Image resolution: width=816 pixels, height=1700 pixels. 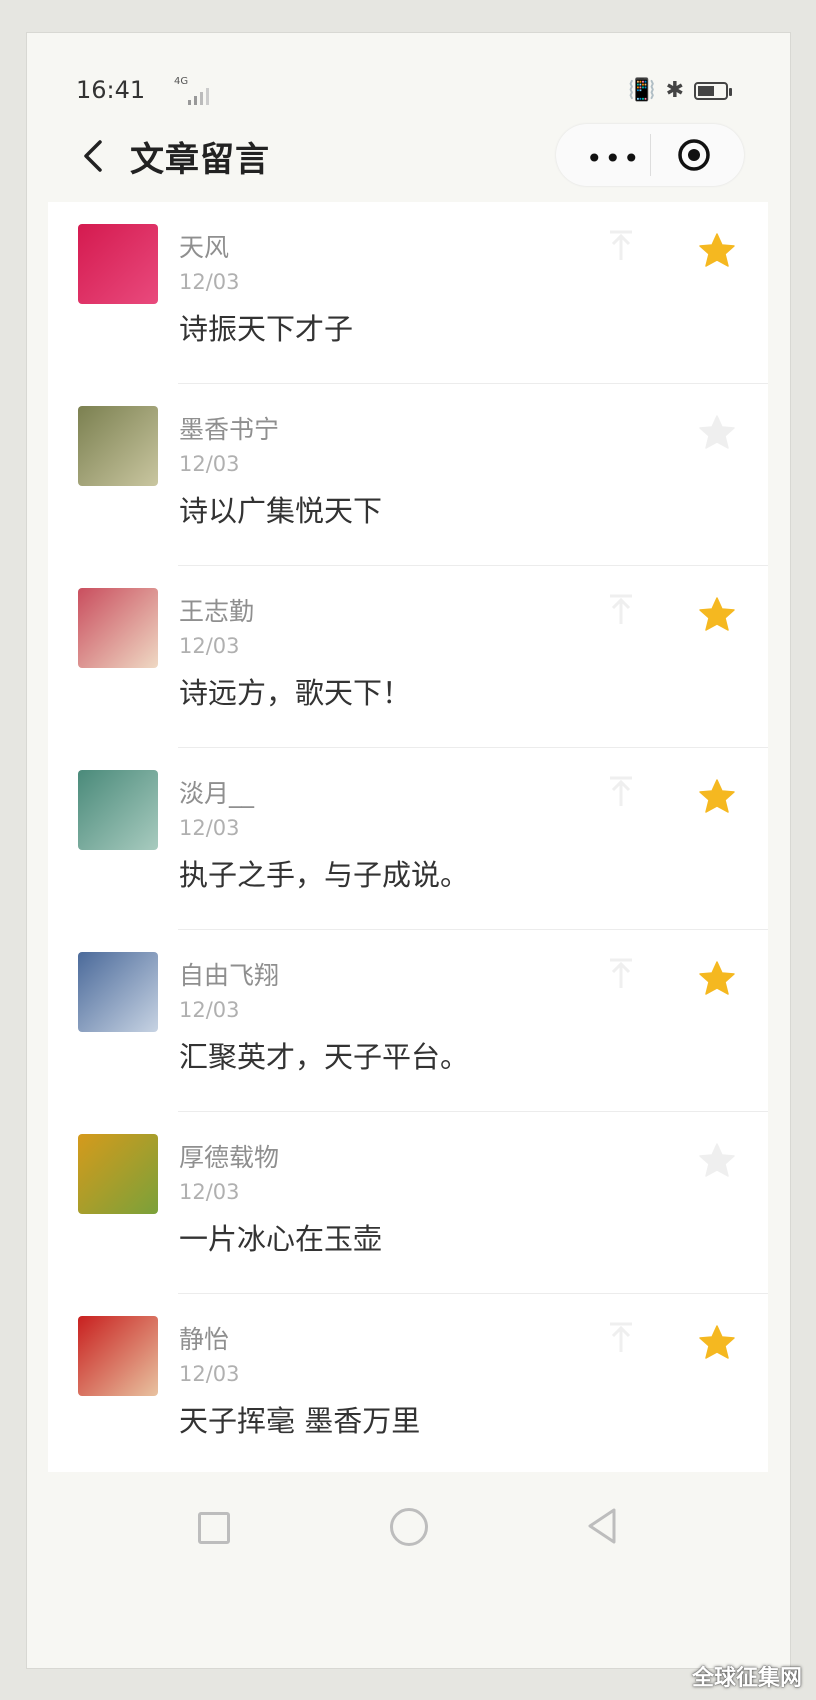 I want to click on mini-program-capsule: •••, so click(x=650, y=155).